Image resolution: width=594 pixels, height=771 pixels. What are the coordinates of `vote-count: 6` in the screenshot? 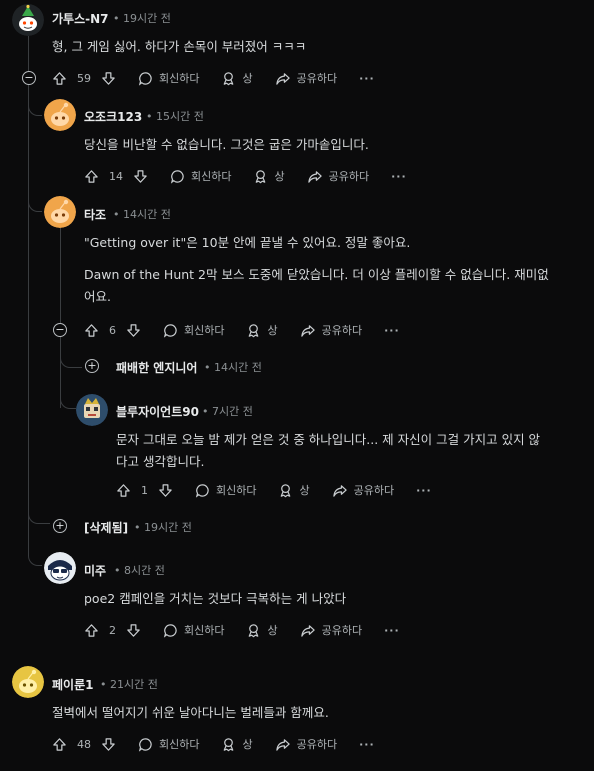 It's located at (112, 330).